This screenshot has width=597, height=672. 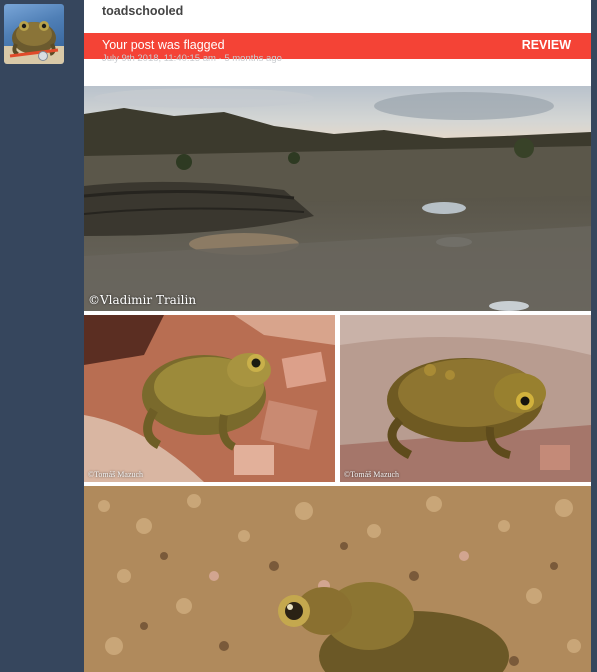 I want to click on photo-toad-on-stone: ©Tomáš Mazuch, so click(x=465, y=398).